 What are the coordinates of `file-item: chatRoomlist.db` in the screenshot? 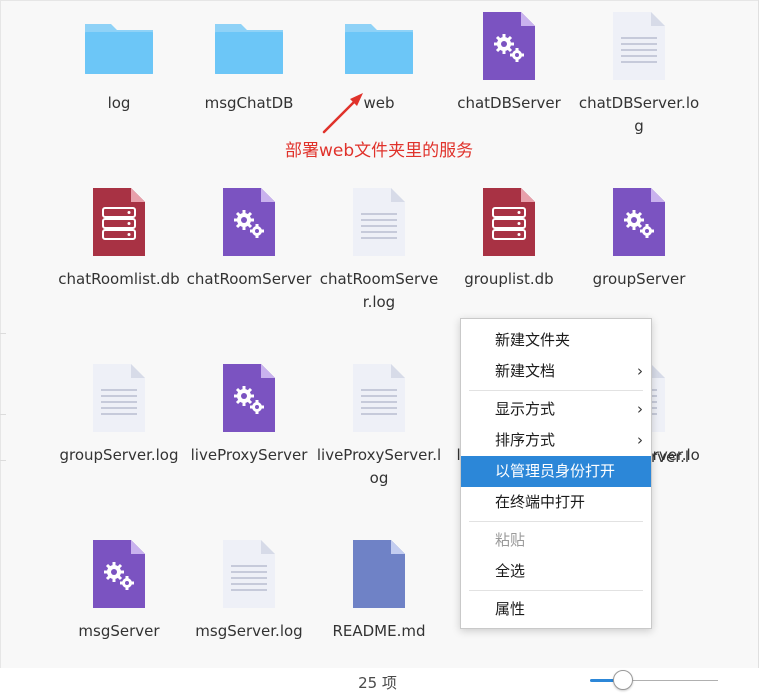 It's located at (119, 238).